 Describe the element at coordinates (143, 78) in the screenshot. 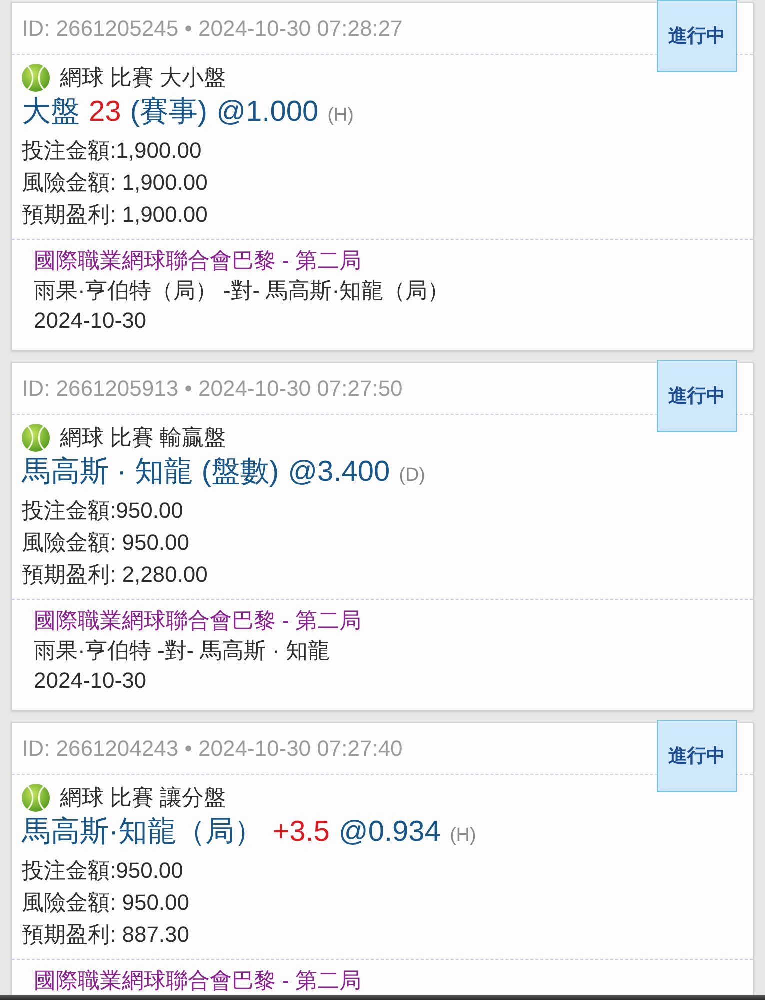

I see `market-category-text: 網球 比賽 大小盤` at that location.